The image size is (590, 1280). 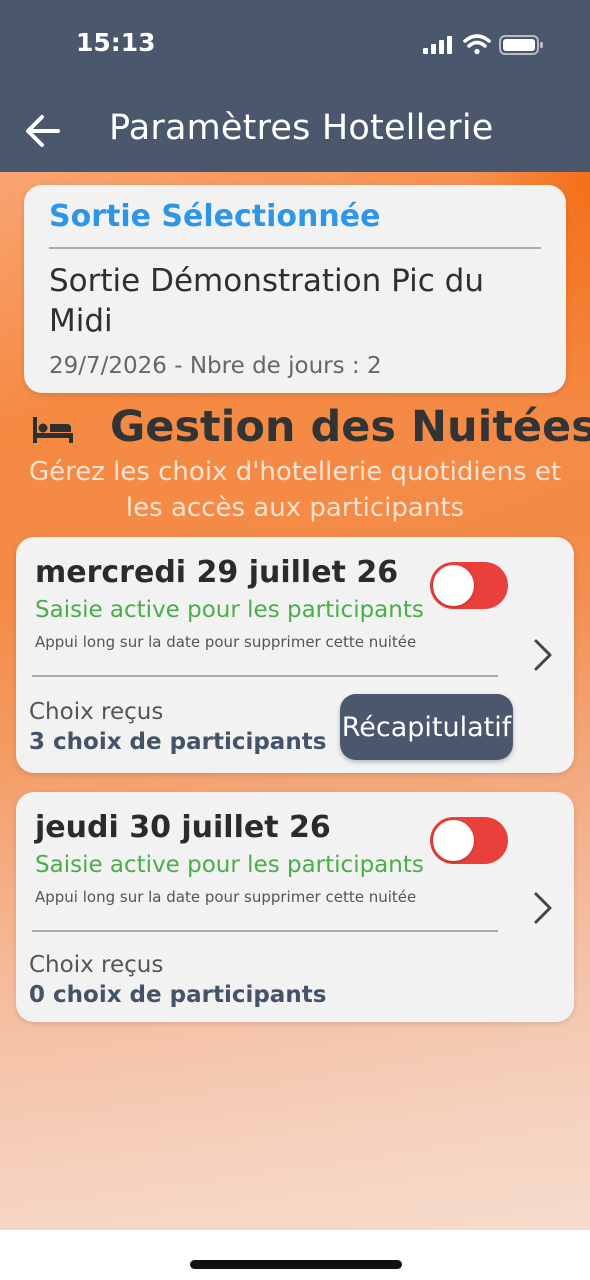 I want to click on status-time: 15:13, so click(x=116, y=42).